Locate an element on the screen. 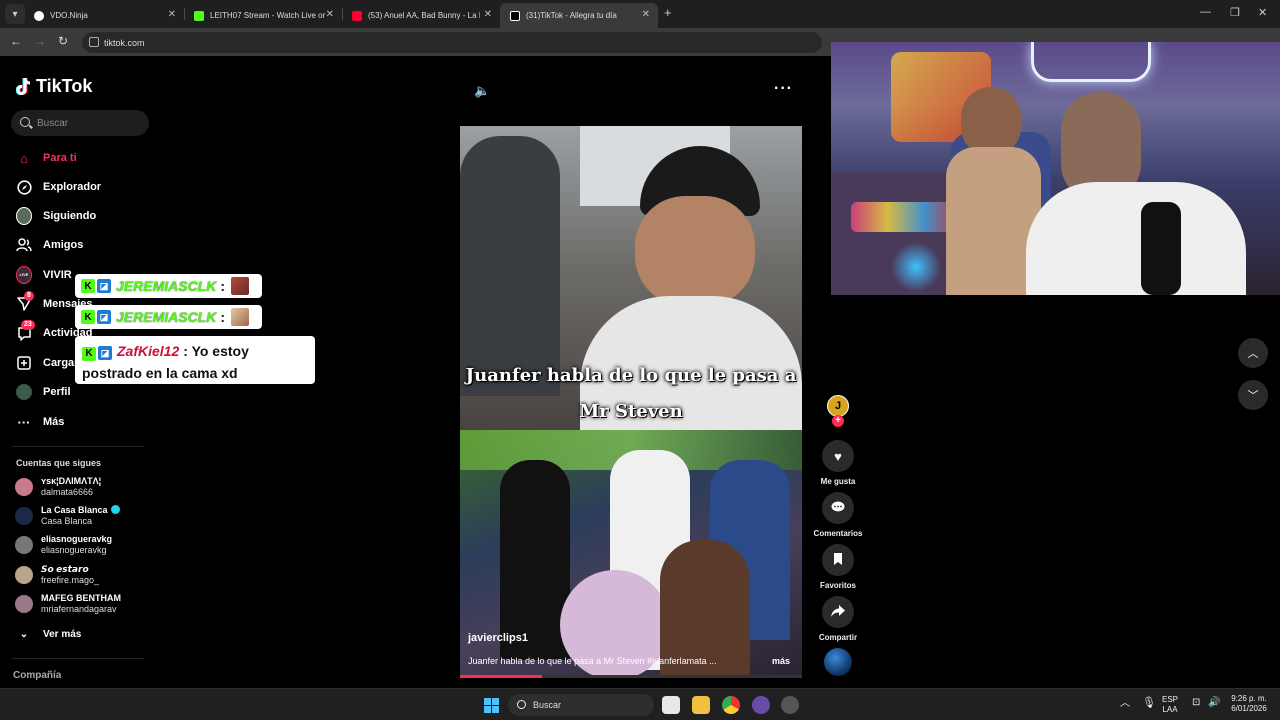 The height and width of the screenshot is (720, 1280). share-button is located at coordinates (838, 612).